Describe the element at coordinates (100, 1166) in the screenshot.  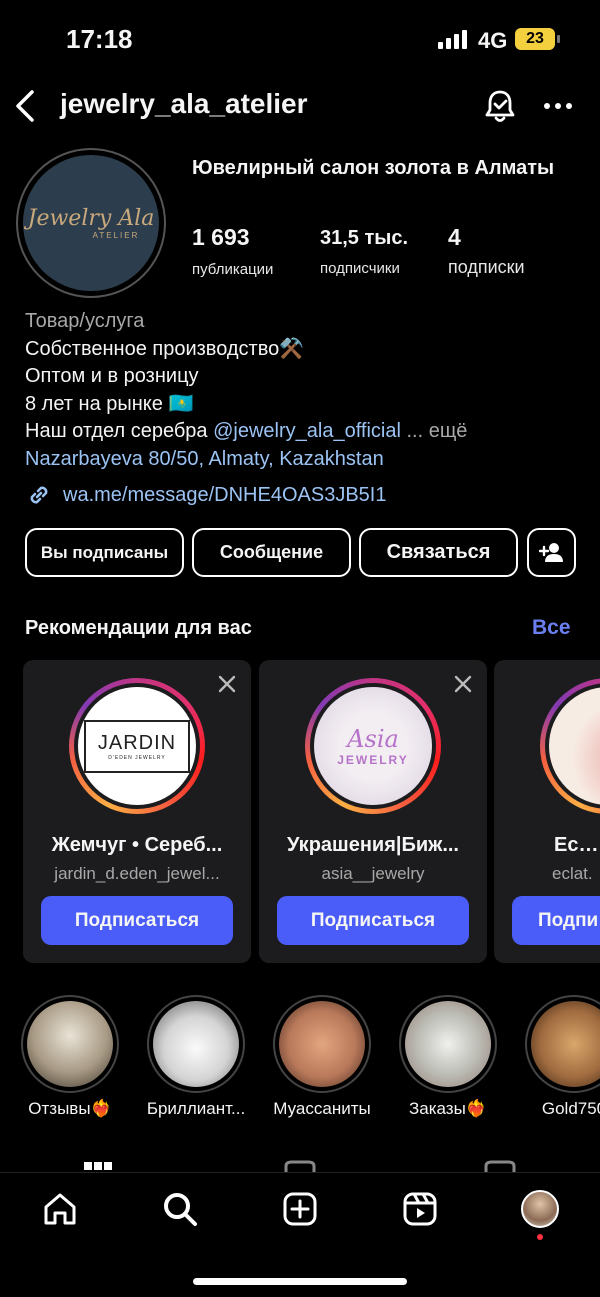
I see `grid-icon` at that location.